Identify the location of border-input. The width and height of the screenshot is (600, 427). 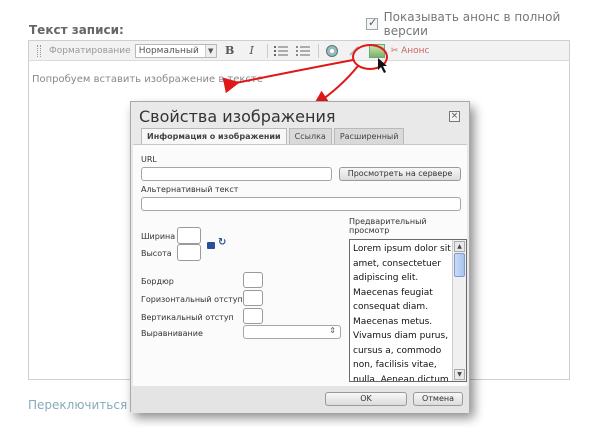
(253, 280).